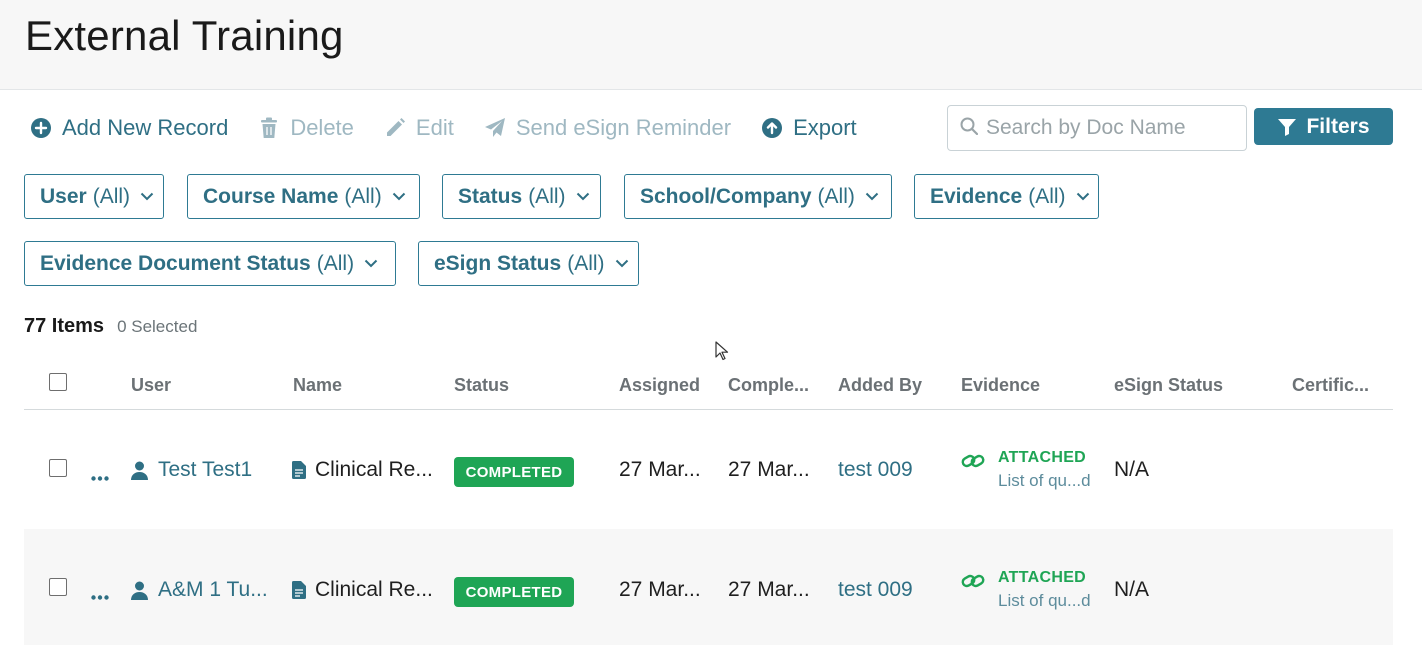  What do you see at coordinates (659, 385) in the screenshot?
I see `col-assigned: Assigned` at bounding box center [659, 385].